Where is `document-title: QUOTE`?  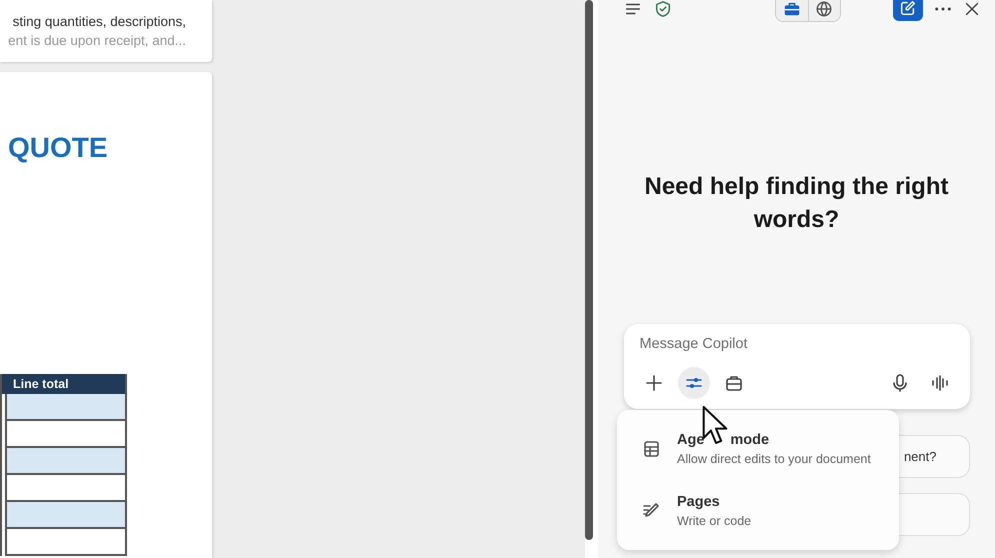 document-title: QUOTE is located at coordinates (58, 148).